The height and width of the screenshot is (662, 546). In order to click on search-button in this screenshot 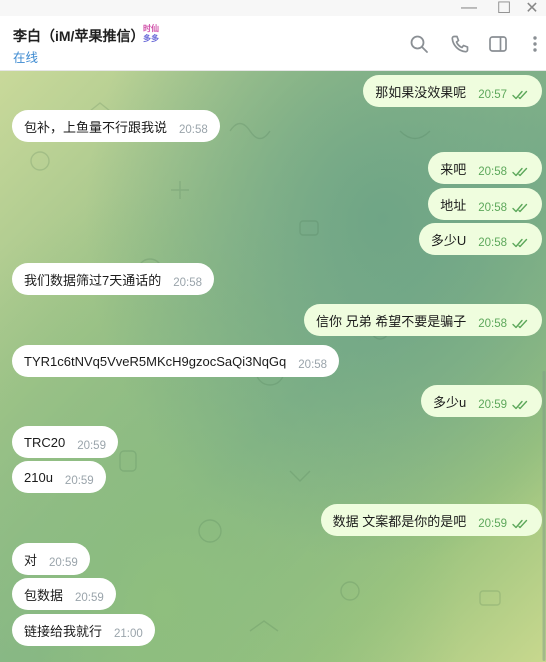, I will do `click(419, 44)`.